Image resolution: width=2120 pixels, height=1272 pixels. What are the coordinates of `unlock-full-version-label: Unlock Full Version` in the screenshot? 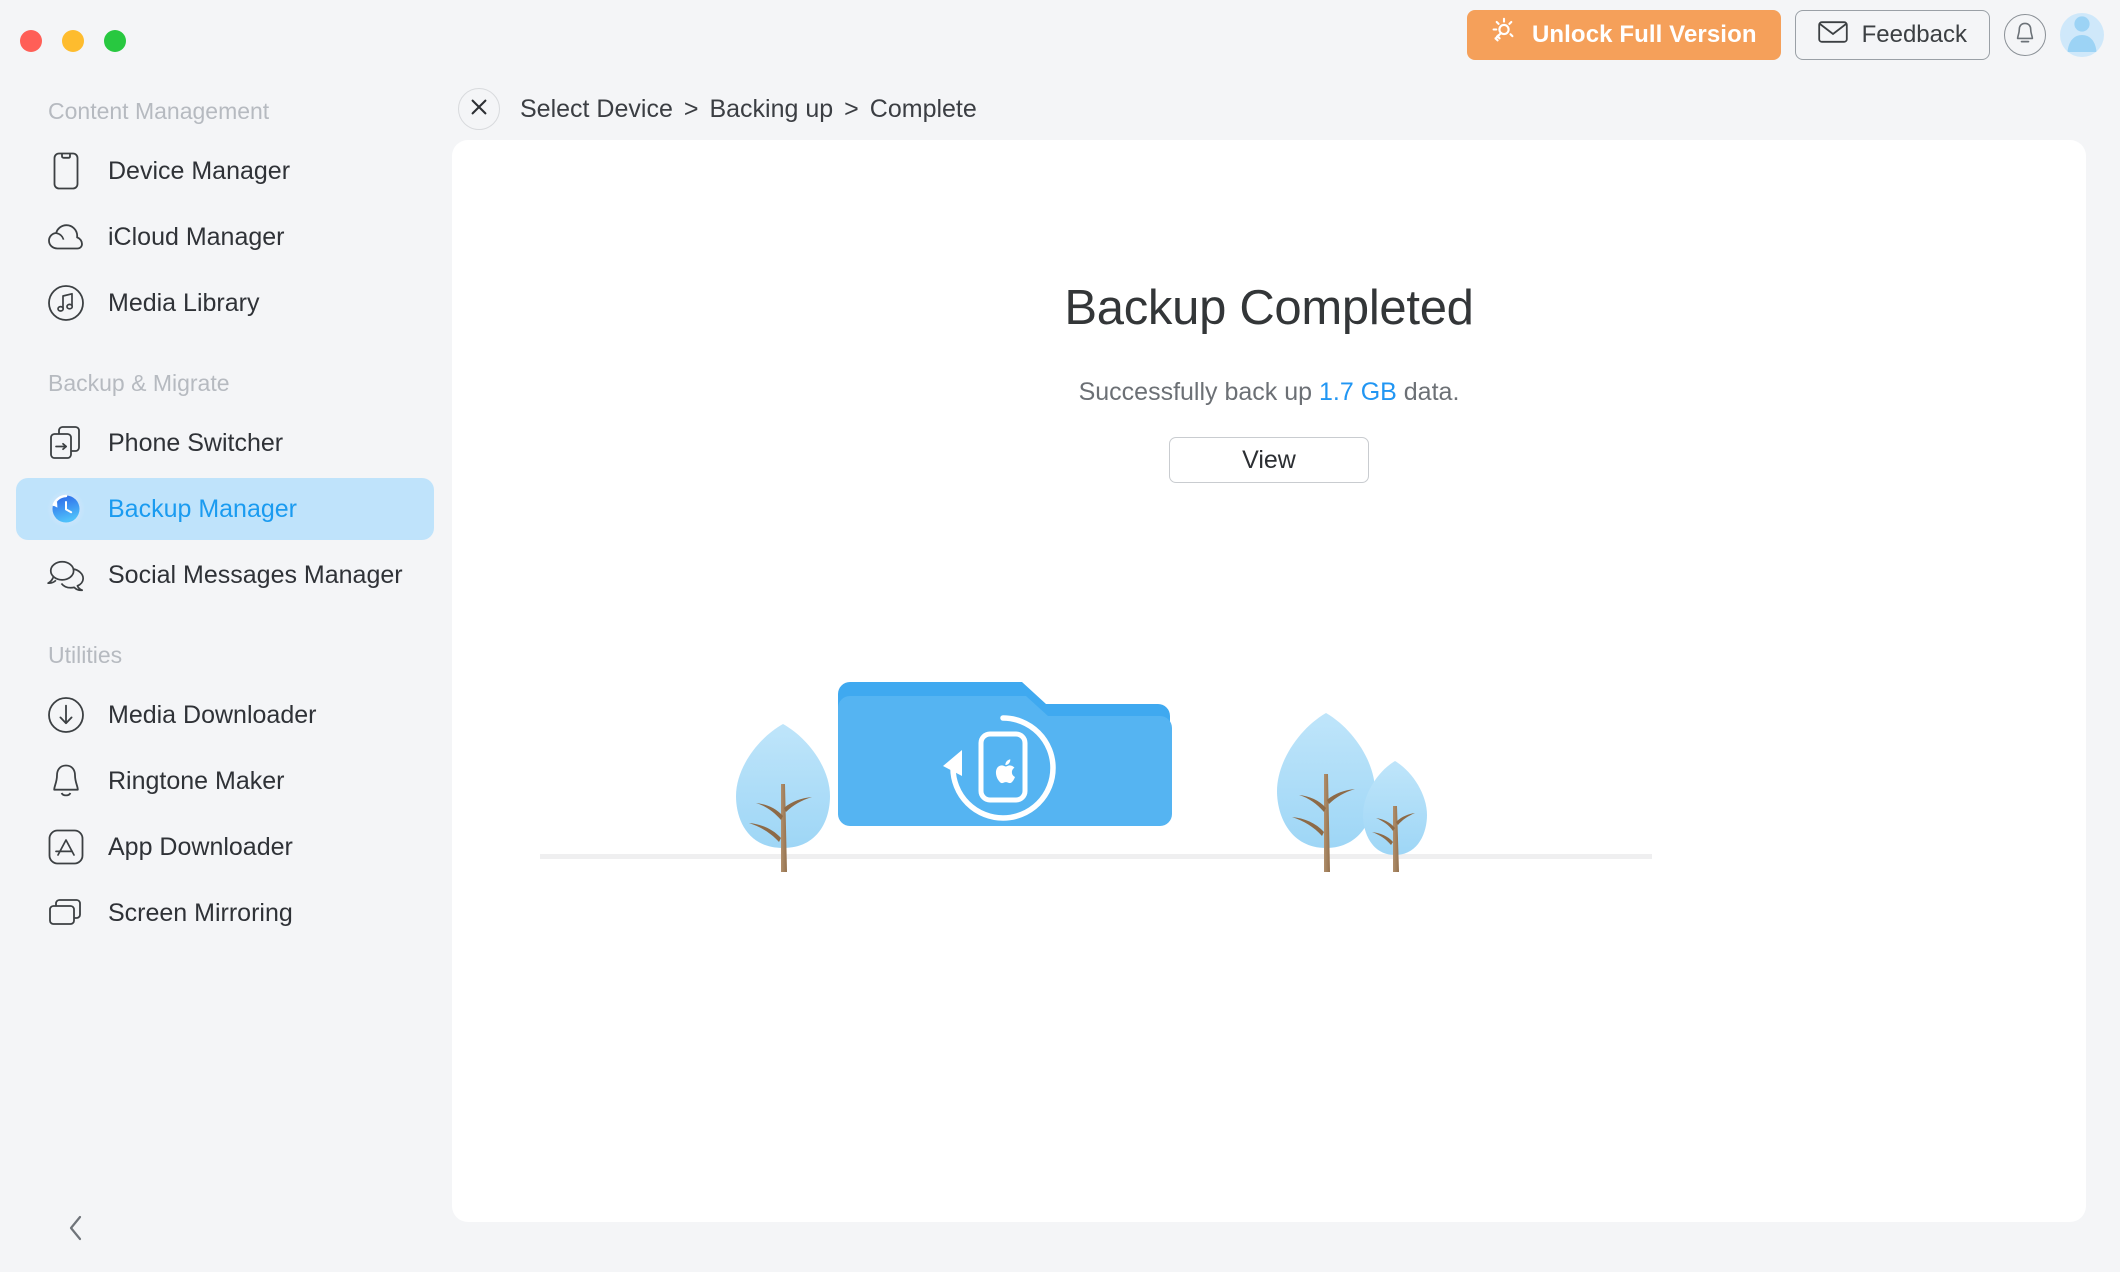 It's located at (1644, 34).